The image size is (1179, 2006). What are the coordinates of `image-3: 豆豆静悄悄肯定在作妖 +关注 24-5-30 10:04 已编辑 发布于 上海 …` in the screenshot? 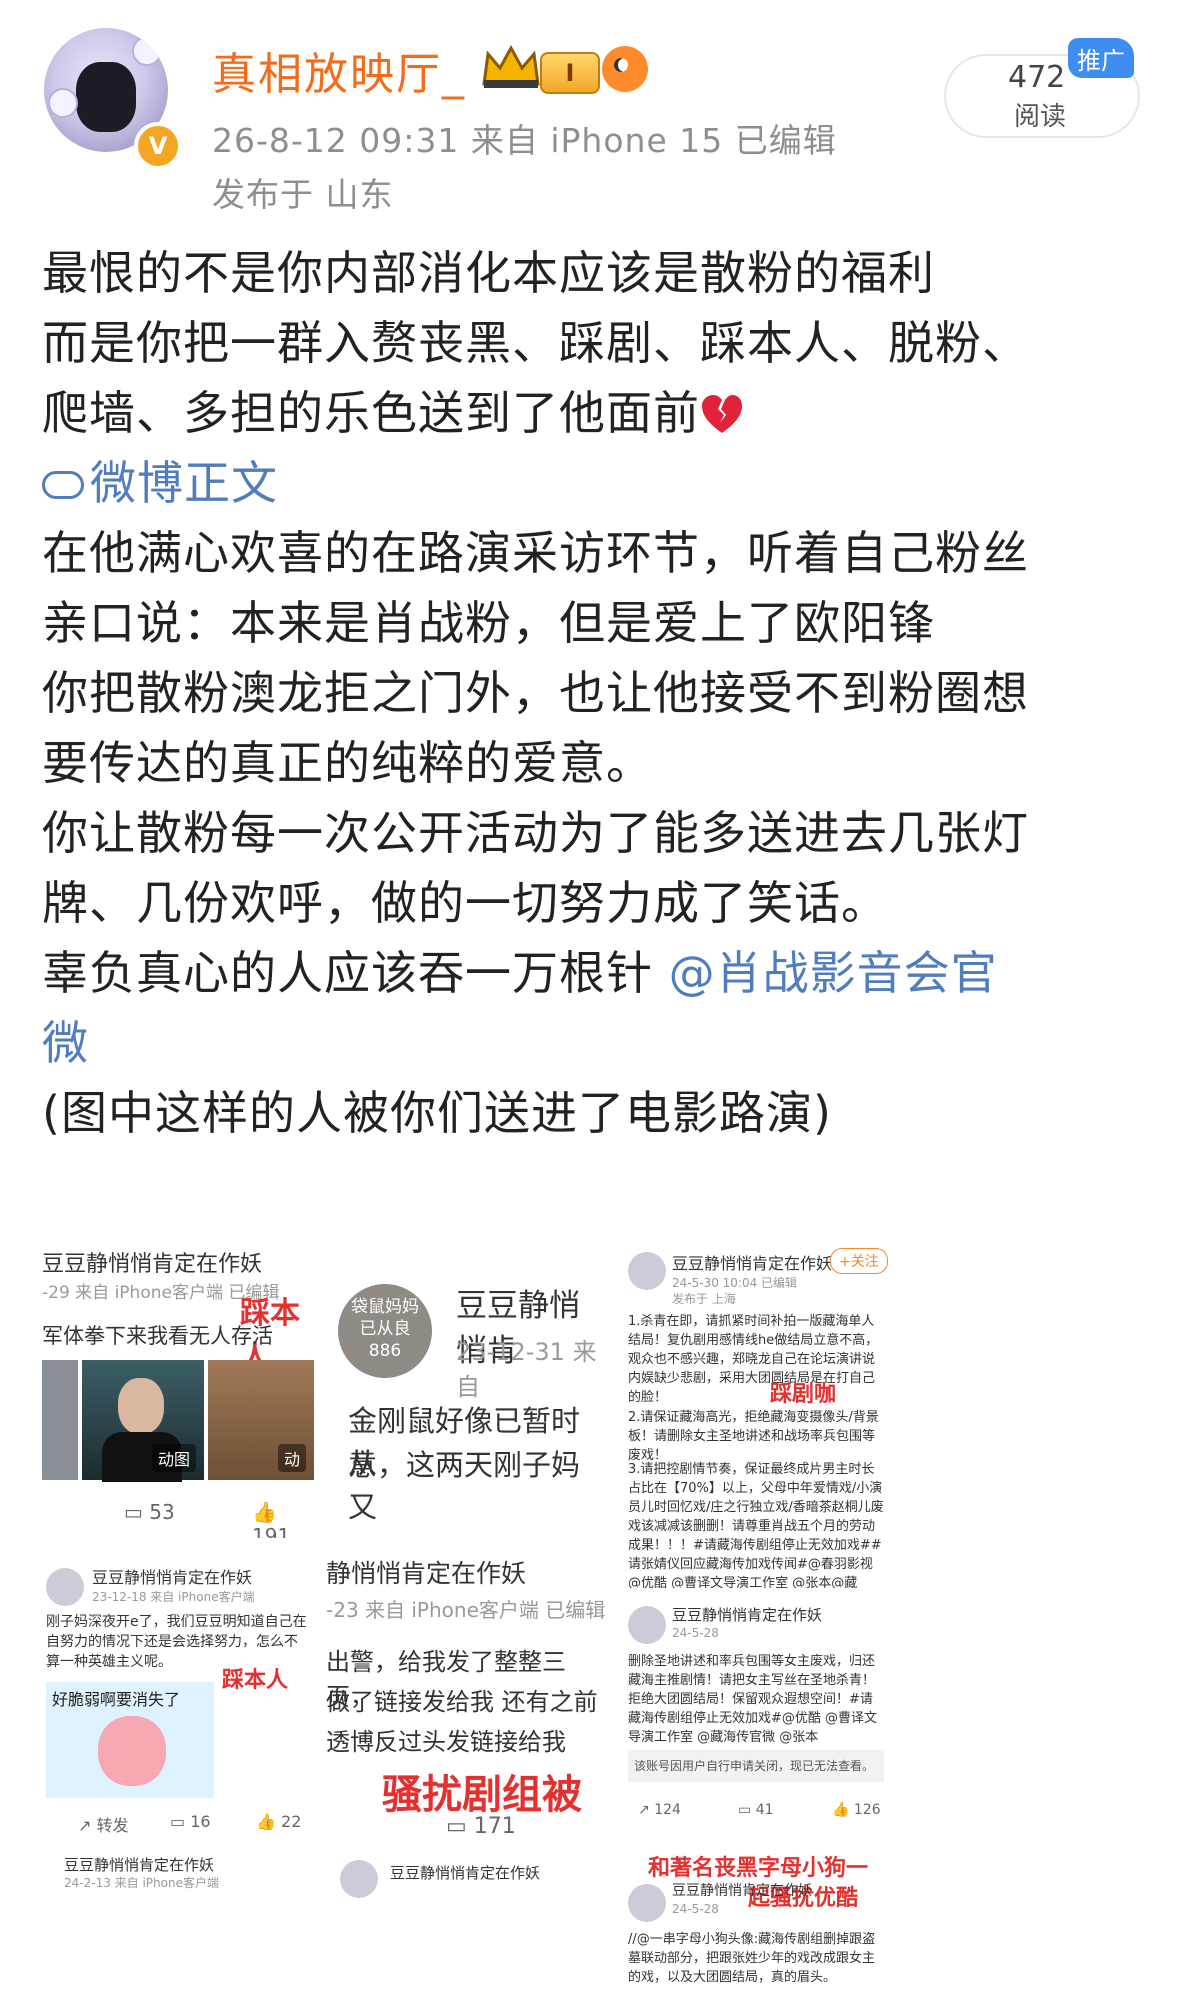 It's located at (756, 1408).